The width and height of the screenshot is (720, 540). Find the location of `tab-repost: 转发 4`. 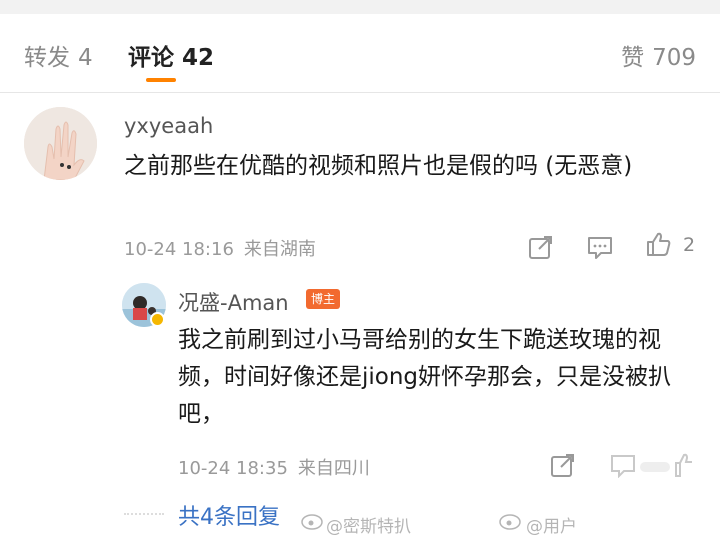

tab-repost: 转发 4 is located at coordinates (58, 55).